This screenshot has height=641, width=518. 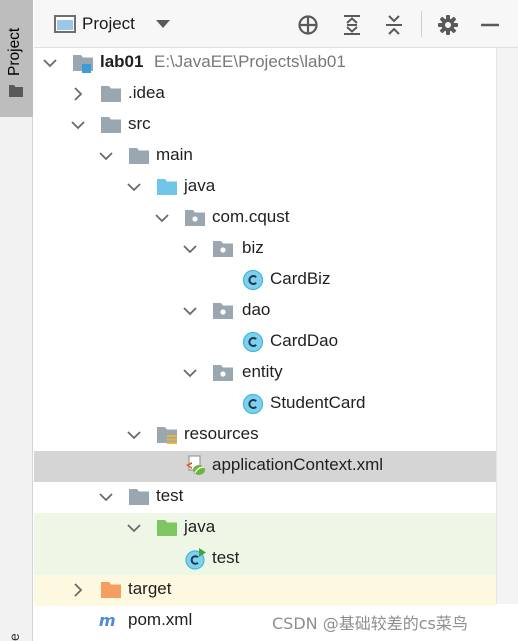 I want to click on project-tool-window-tab: Project, so click(x=16, y=58).